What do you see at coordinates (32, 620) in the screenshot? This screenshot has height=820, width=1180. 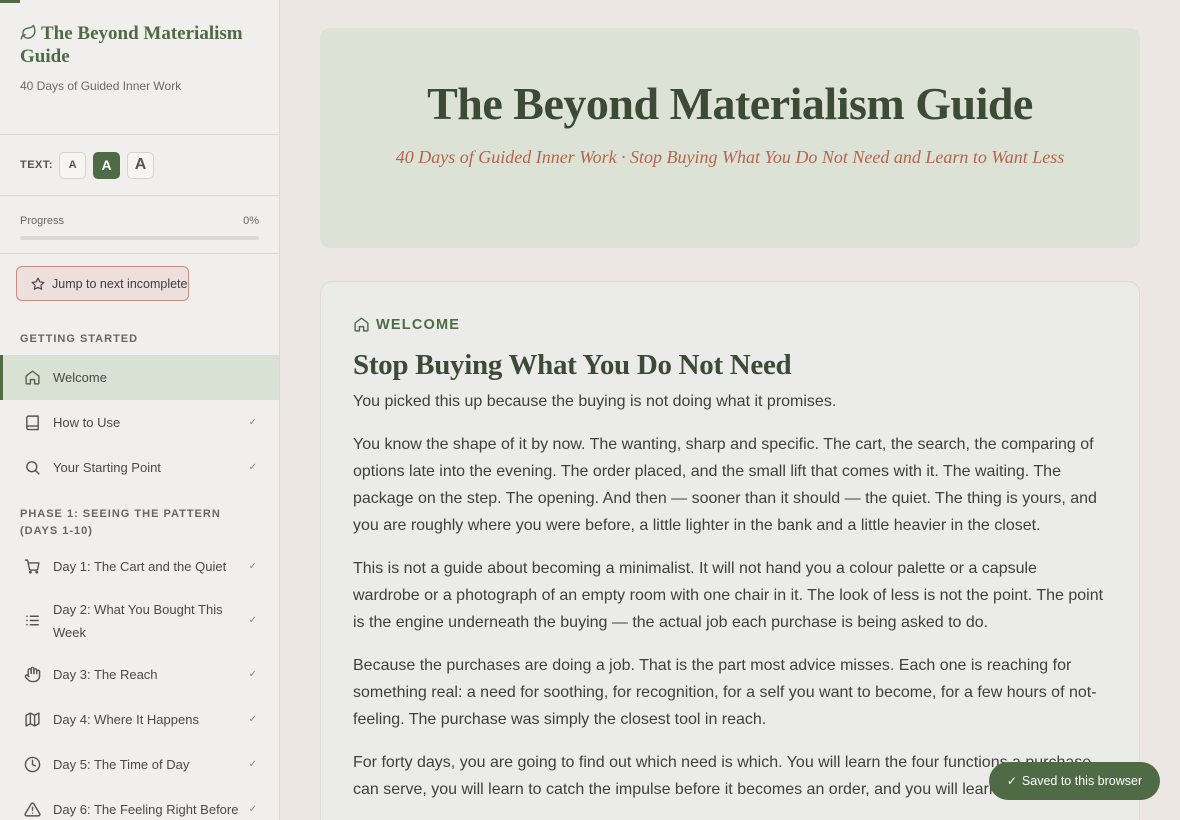 I see `list-icon` at bounding box center [32, 620].